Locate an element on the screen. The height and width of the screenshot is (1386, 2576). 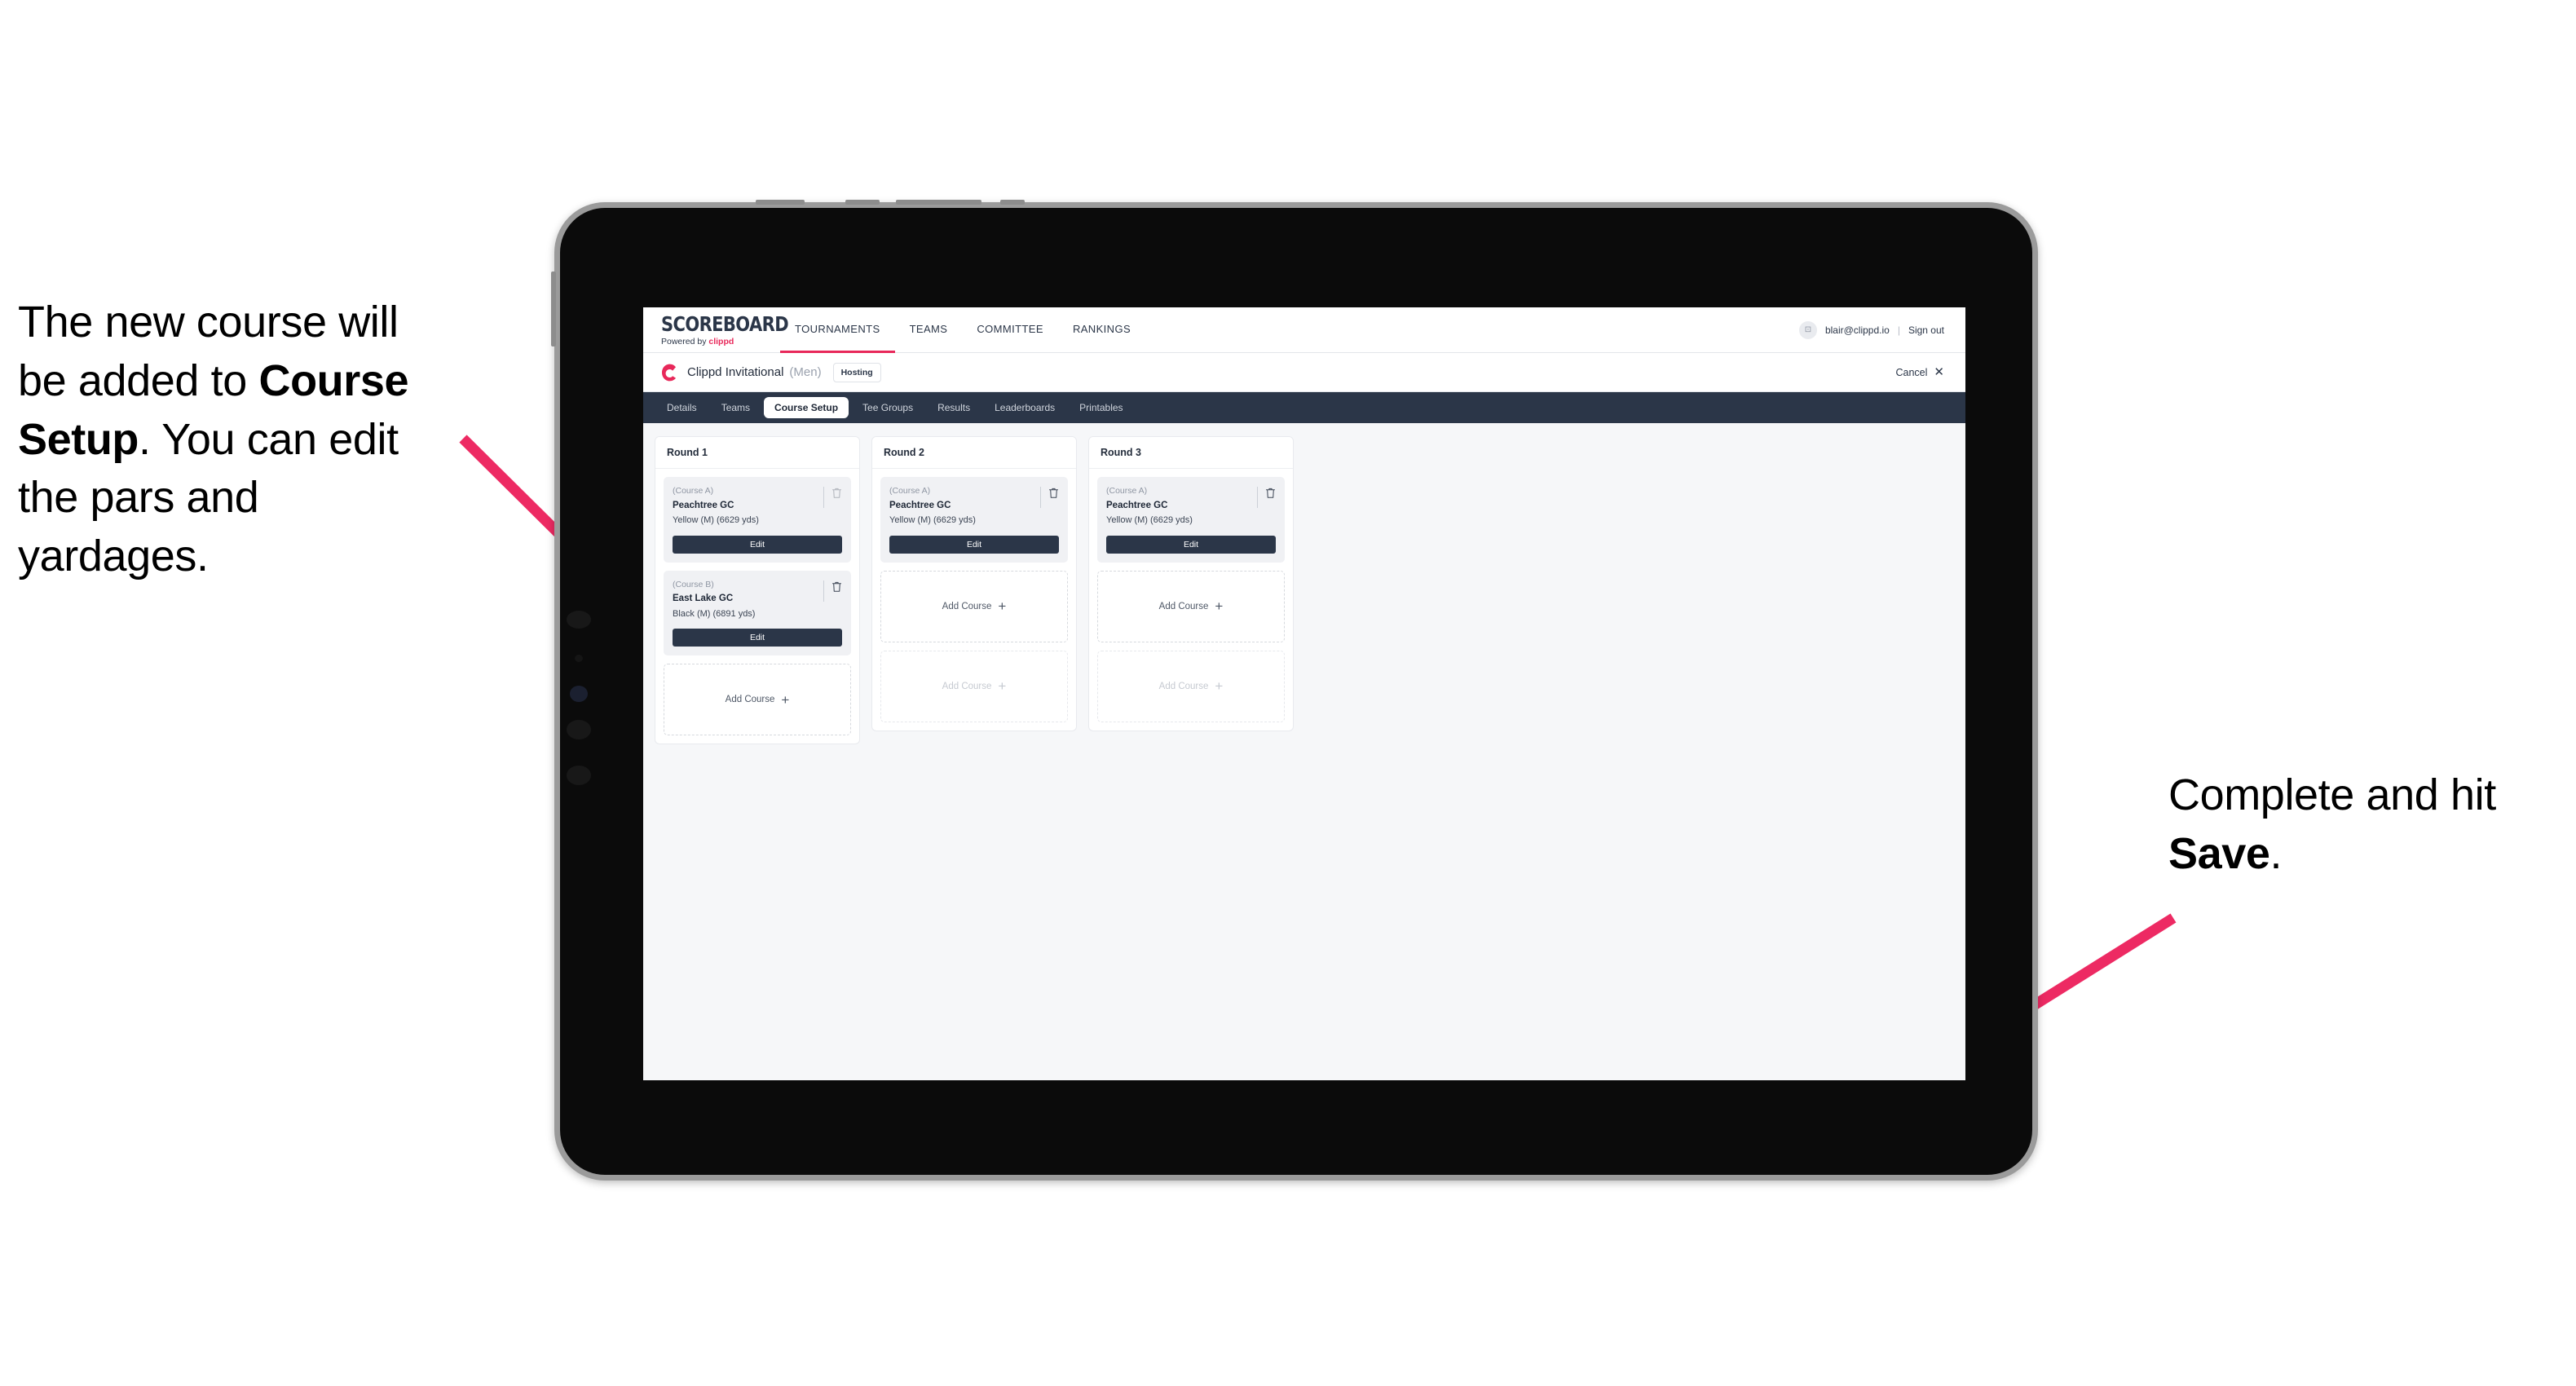
annotation-right-pre: Complete and hit is located at coordinates (2332, 794).